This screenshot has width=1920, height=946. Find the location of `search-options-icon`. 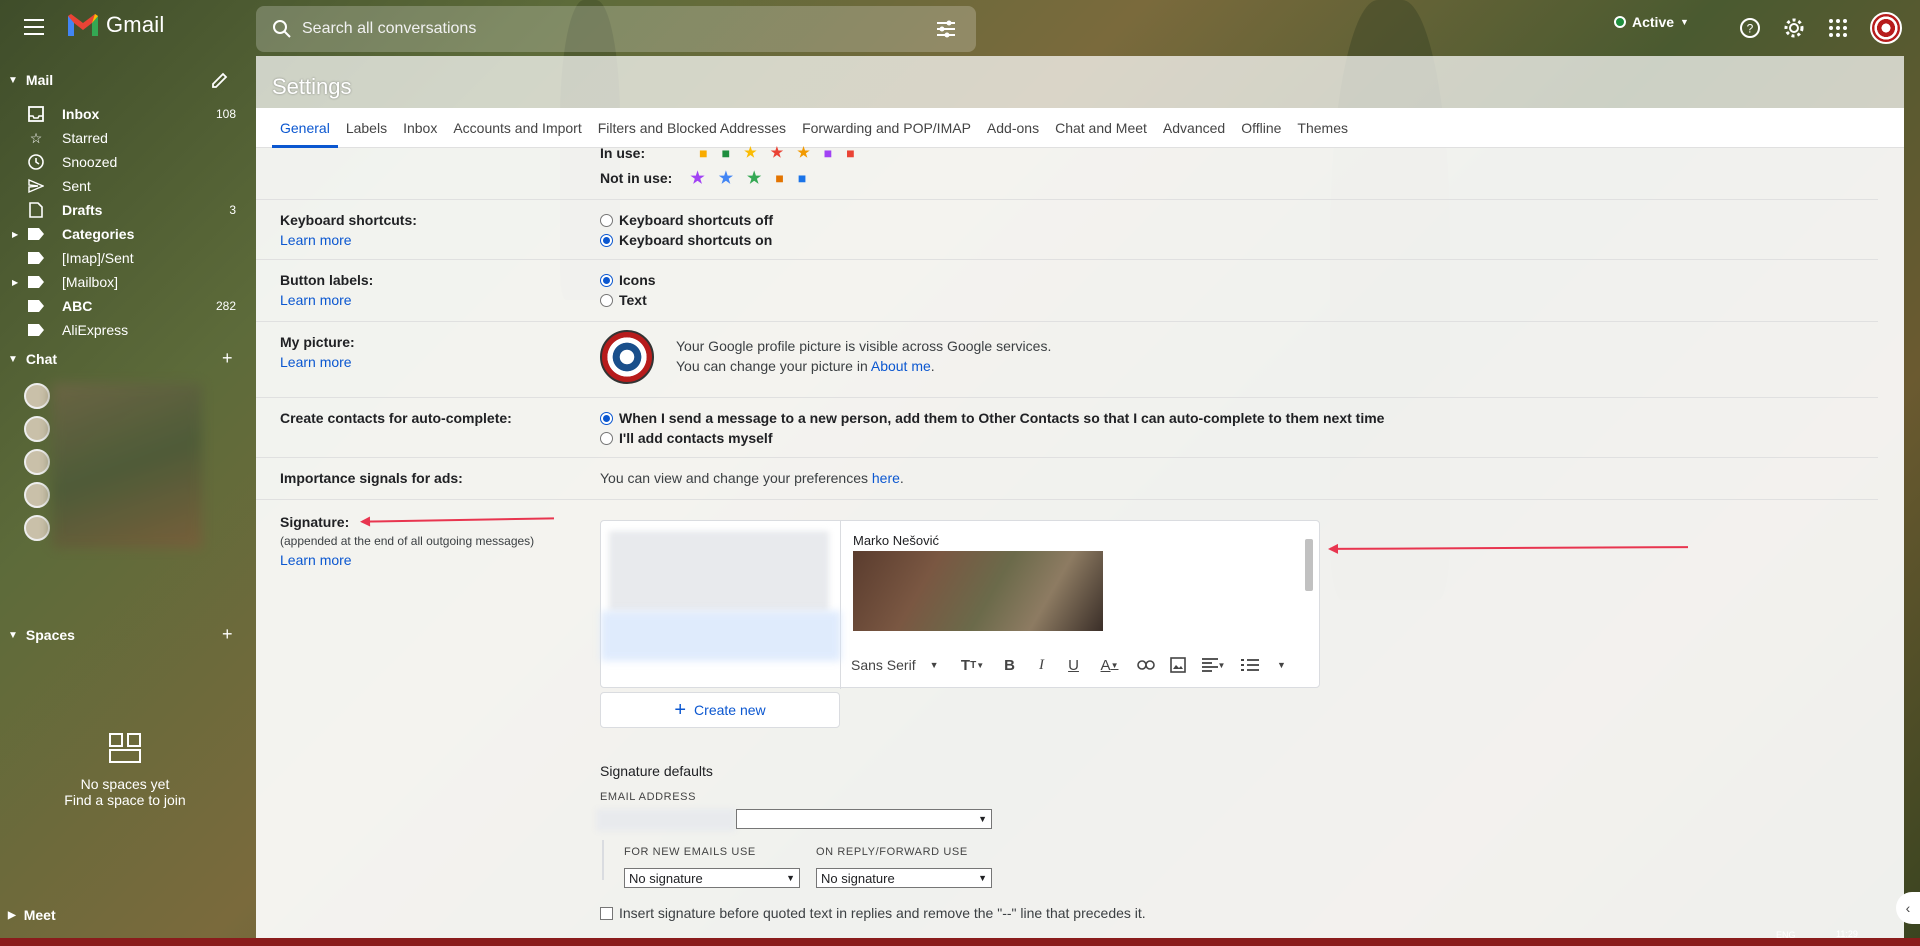

search-options-icon is located at coordinates (946, 29).